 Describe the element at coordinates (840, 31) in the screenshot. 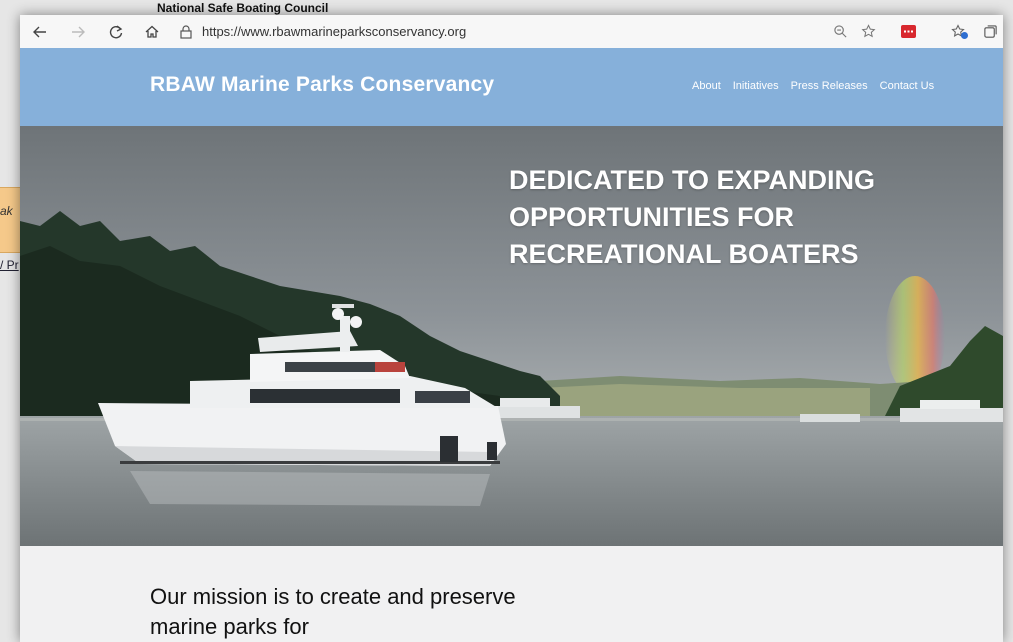

I see `zoom-icon` at that location.